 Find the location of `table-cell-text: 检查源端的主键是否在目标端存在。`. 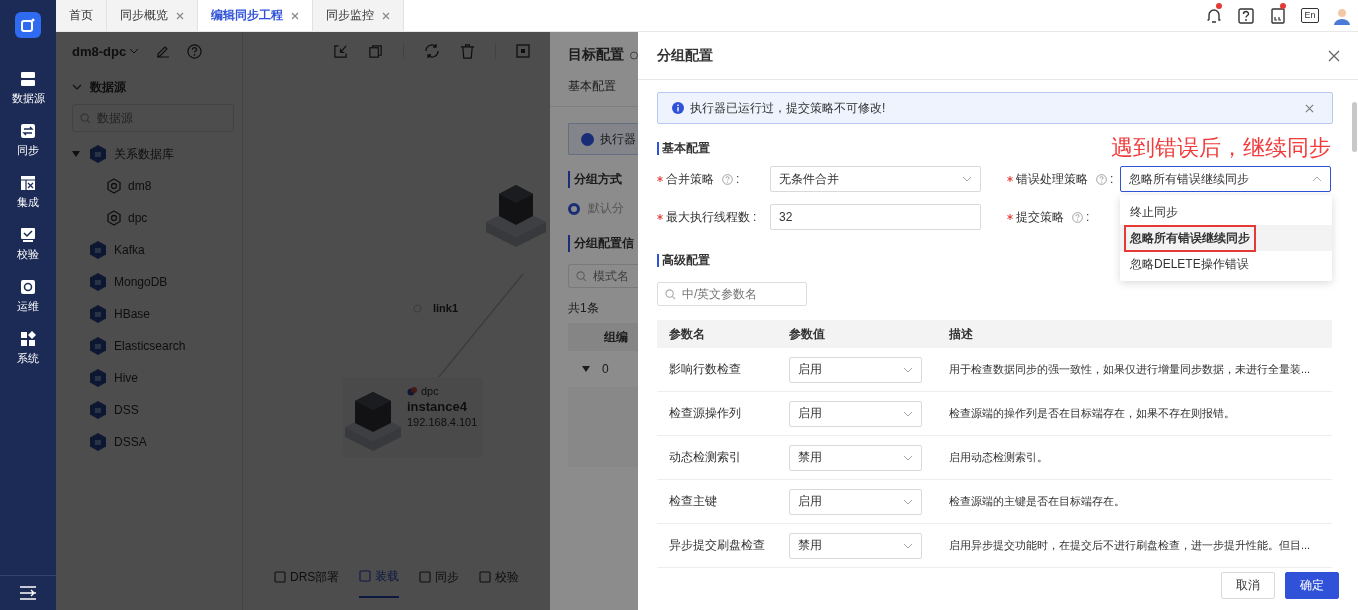

table-cell-text: 检查源端的主键是否在目标端存在。 is located at coordinates (1037, 501).